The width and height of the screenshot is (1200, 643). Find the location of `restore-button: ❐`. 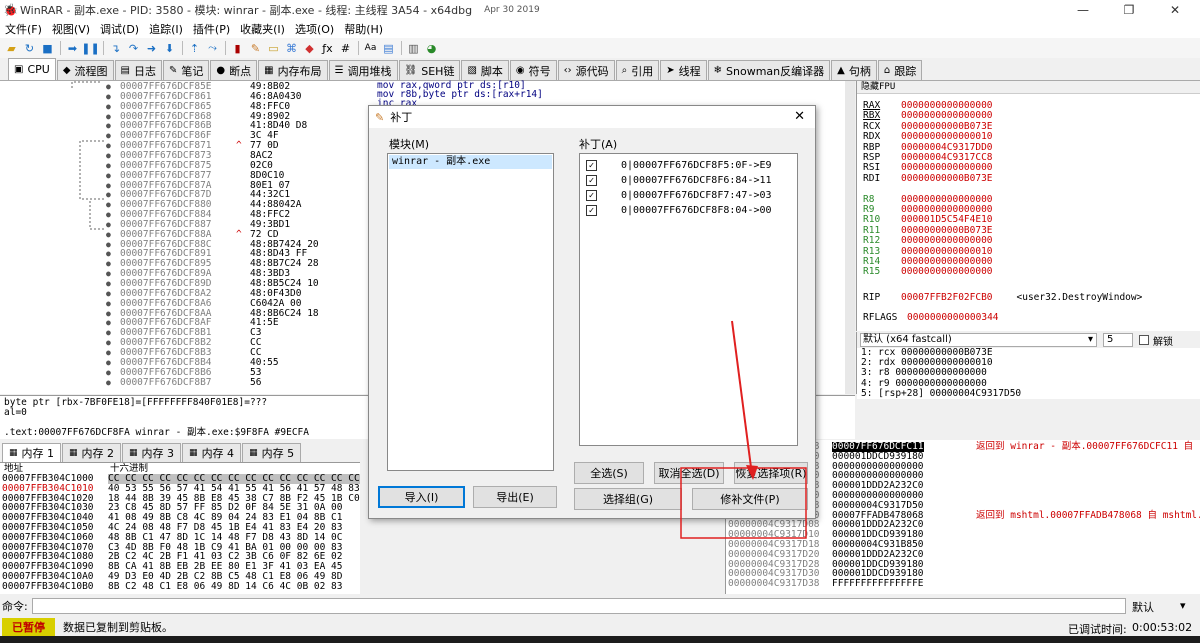

restore-button: ❐ is located at coordinates (1129, 10).